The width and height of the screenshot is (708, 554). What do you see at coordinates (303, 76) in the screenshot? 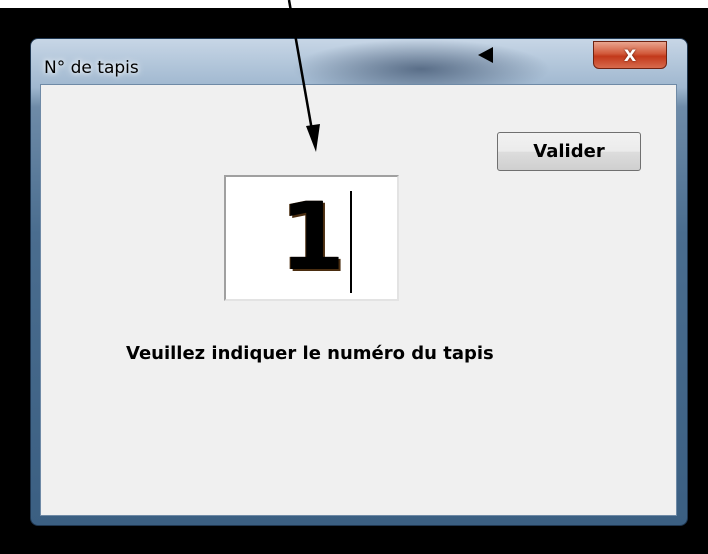
I see `arrow-down-icon` at bounding box center [303, 76].